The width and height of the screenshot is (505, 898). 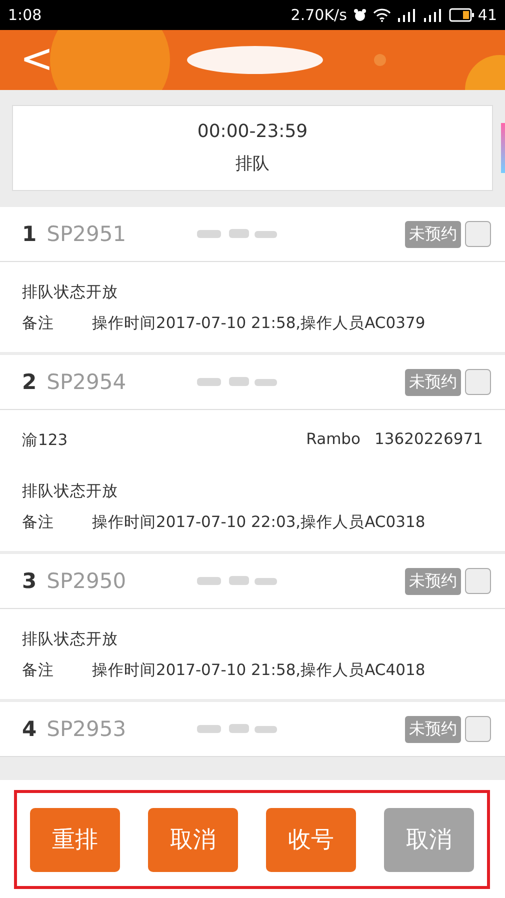 I want to click on item-code: SP2951, so click(x=87, y=234).